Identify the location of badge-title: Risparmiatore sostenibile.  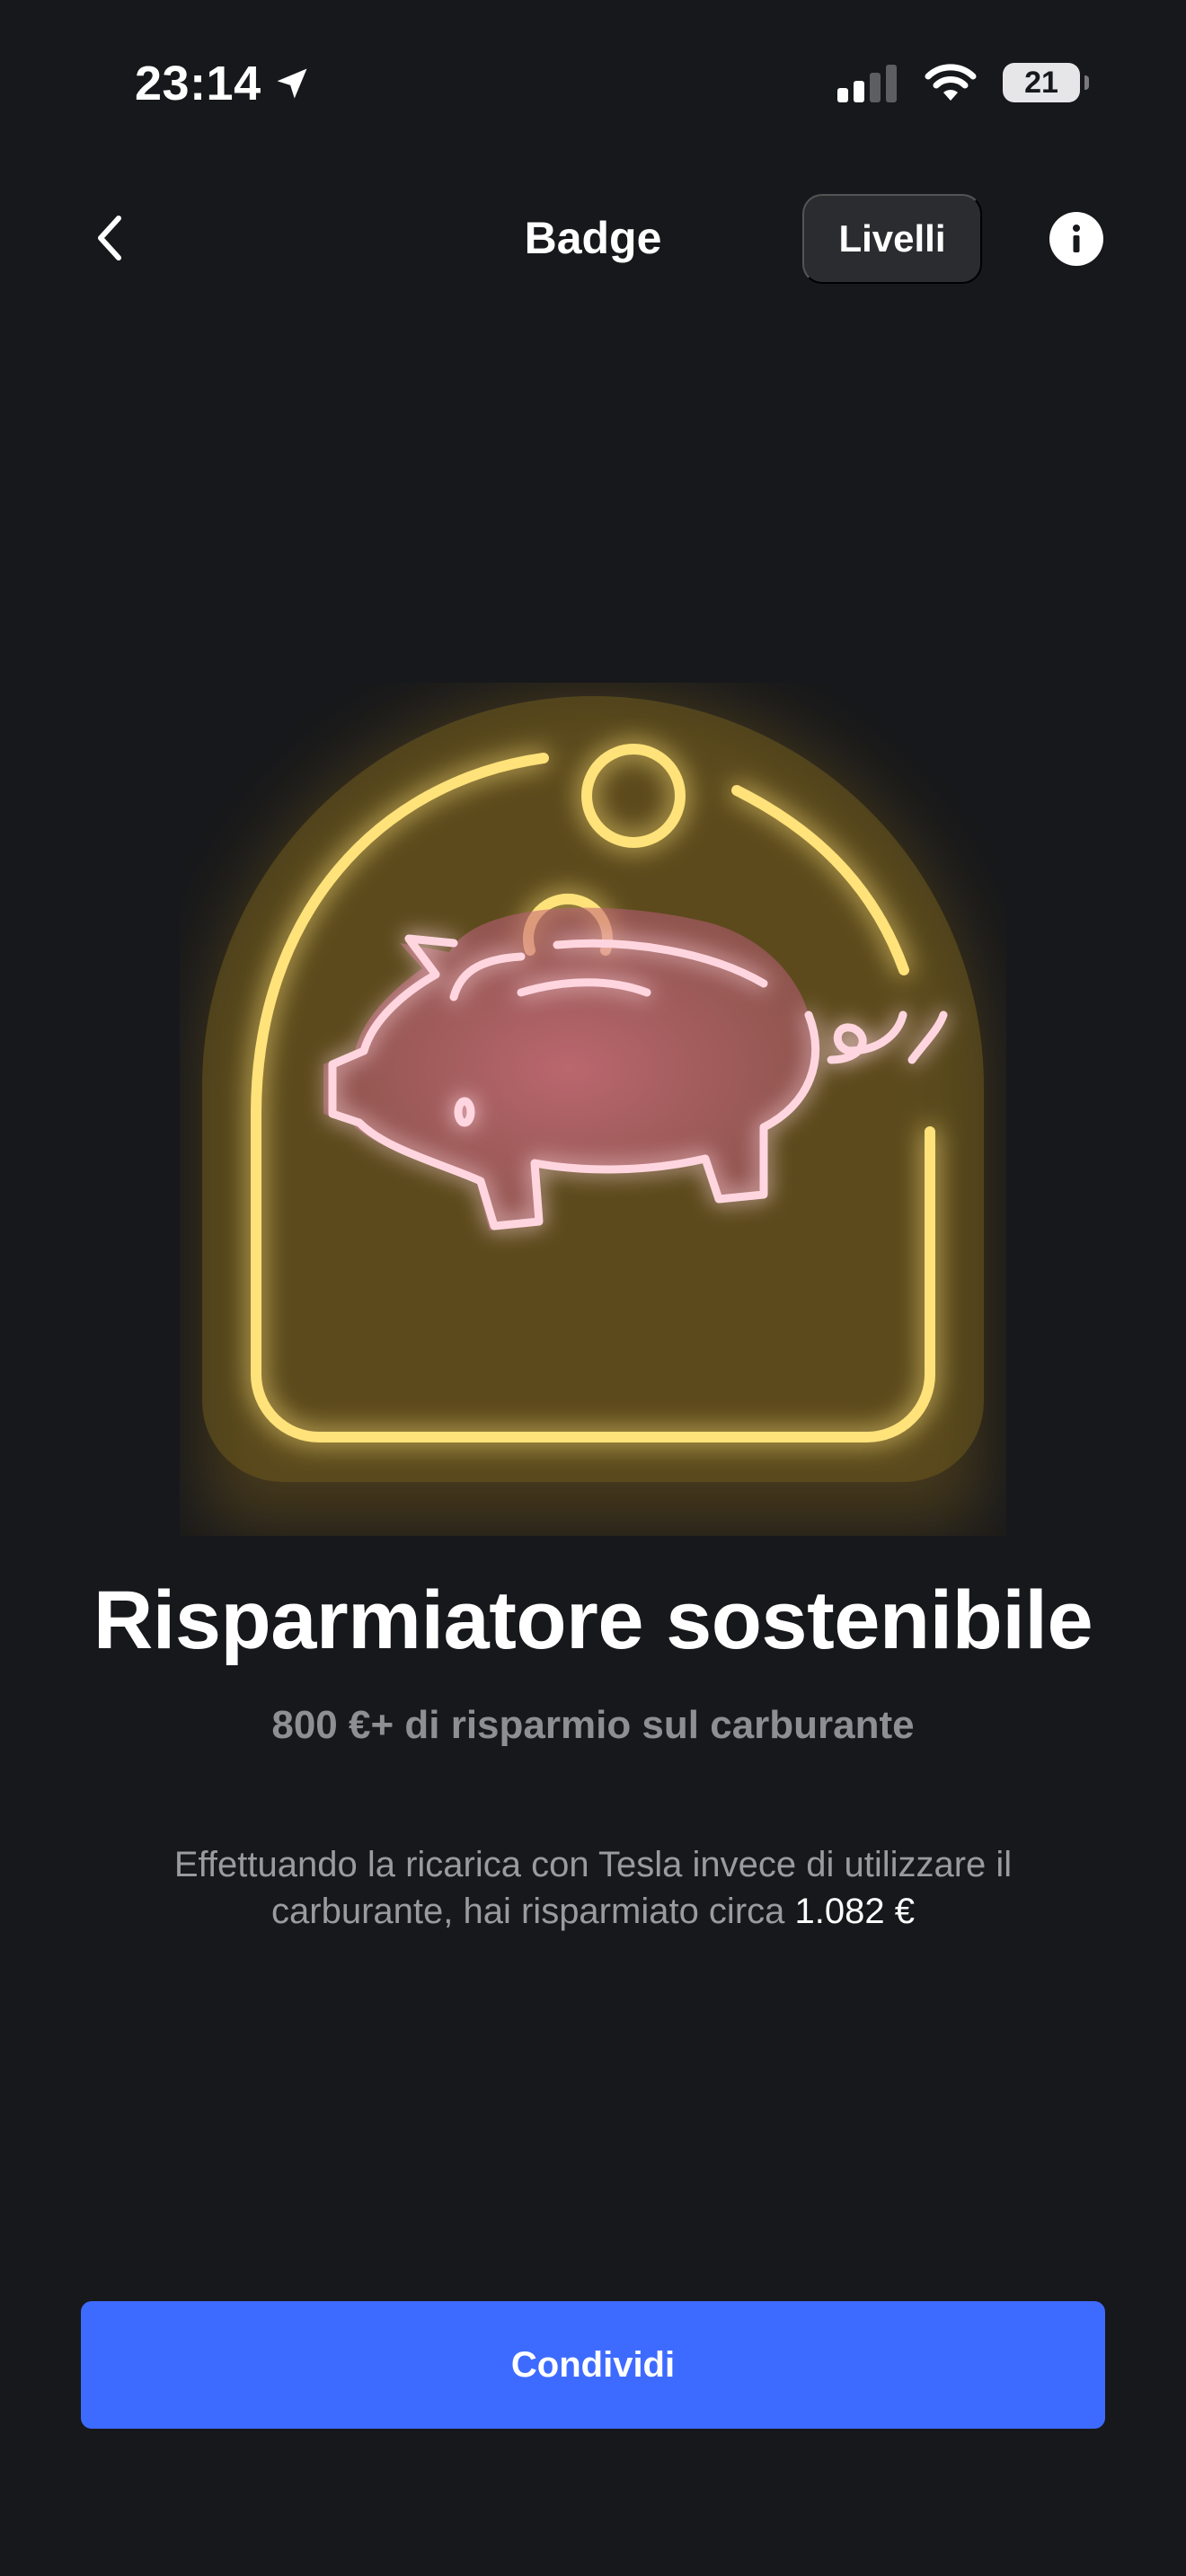
(593, 1620).